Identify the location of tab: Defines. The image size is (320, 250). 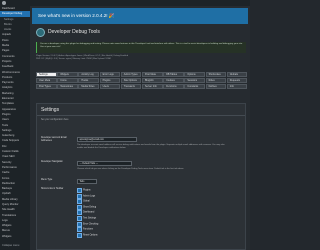
(216, 86).